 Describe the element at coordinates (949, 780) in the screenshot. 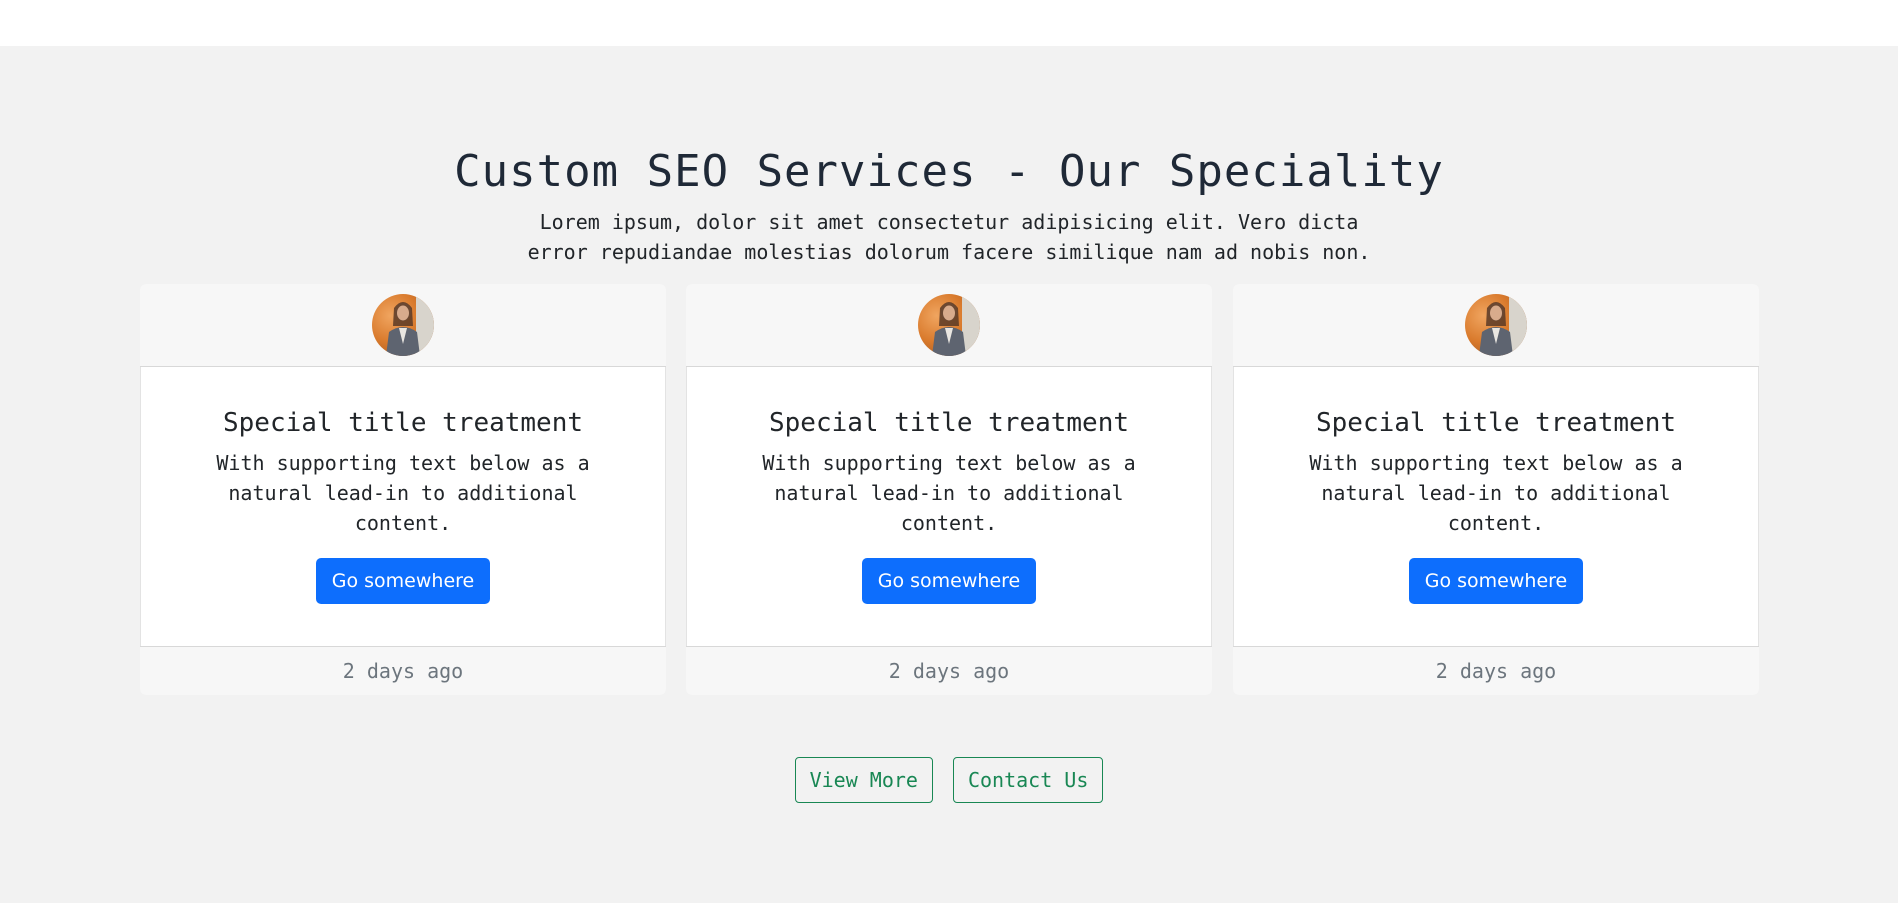

I see `section-actions: View More Contact Us` at that location.